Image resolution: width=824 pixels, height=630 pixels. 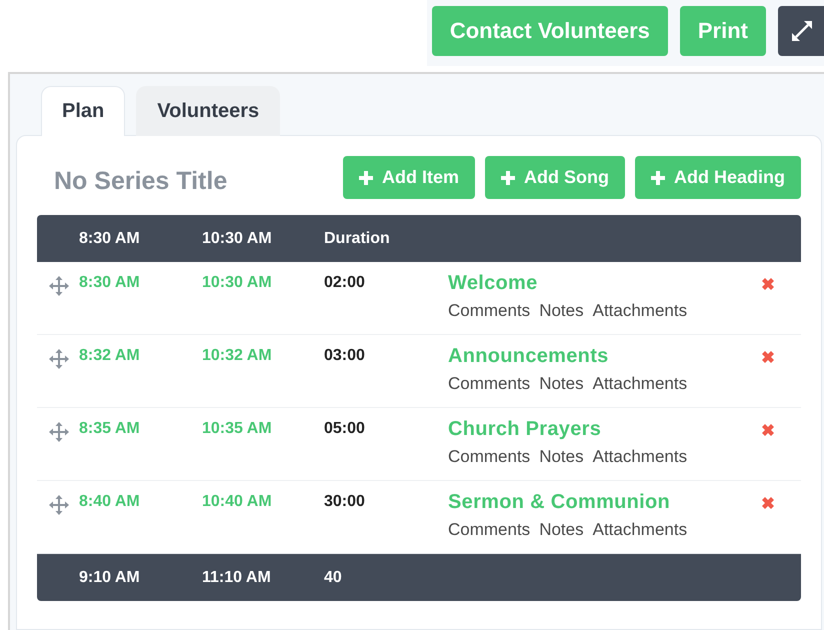 I want to click on tab: Volunteers, so click(x=208, y=111).